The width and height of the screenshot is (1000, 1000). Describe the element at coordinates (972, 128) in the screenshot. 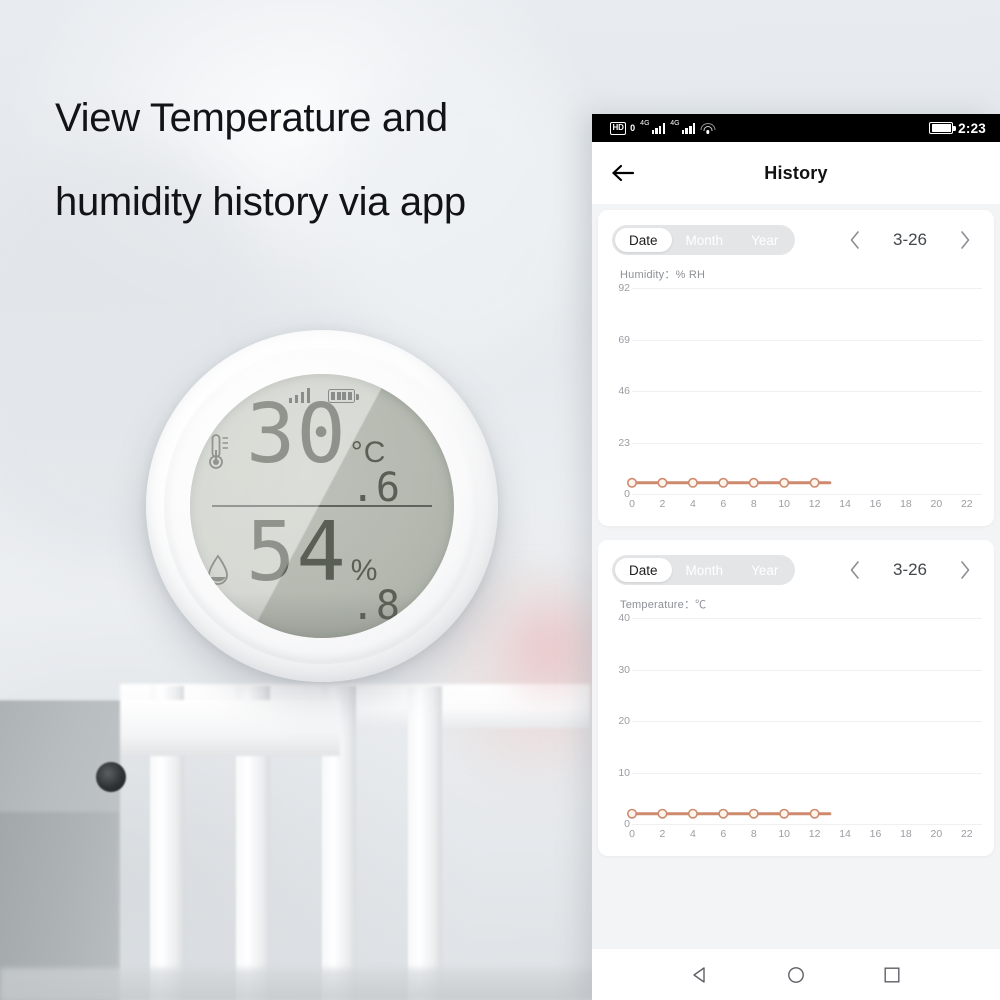

I see `status-bar-clock: 2:23` at that location.